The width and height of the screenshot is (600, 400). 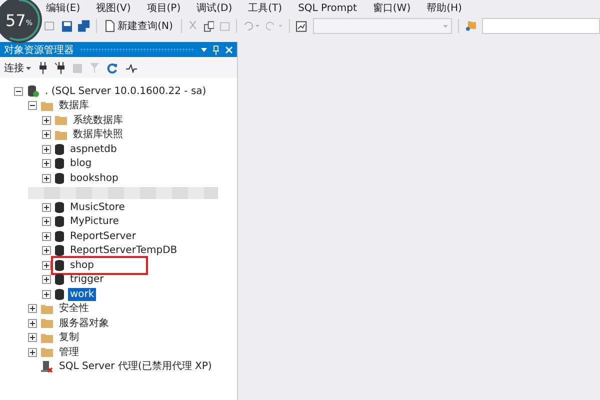 What do you see at coordinates (94, 178) in the screenshot?
I see `tree-item-label: bookshop` at bounding box center [94, 178].